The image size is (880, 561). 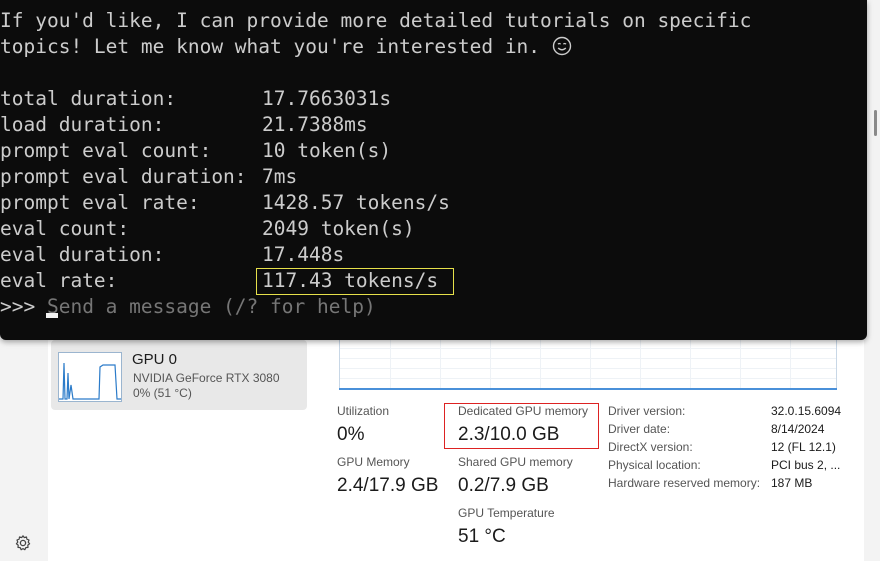 What do you see at coordinates (206, 378) in the screenshot?
I see `gpu-model: NVIDIA GeForce RTX 3080` at bounding box center [206, 378].